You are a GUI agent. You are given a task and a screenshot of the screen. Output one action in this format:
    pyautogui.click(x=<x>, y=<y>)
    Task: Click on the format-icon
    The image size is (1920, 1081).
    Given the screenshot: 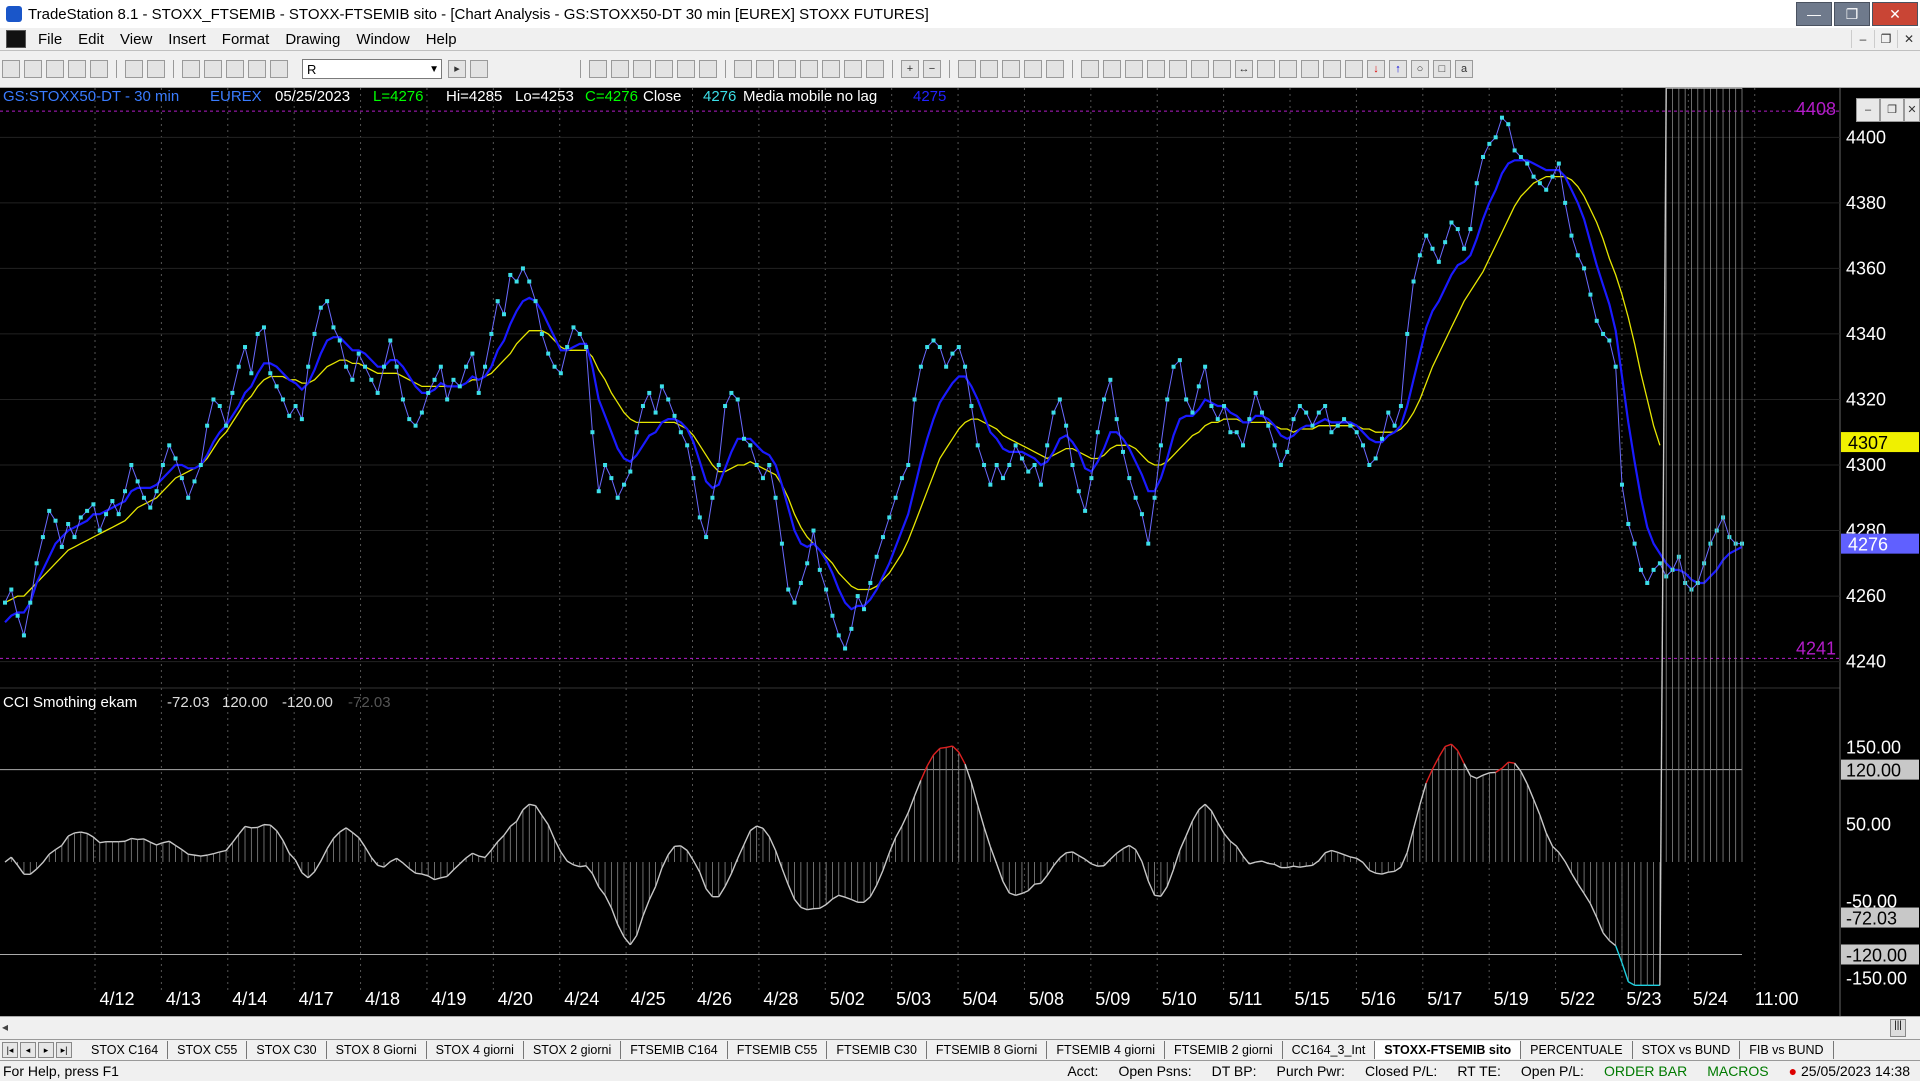 What is the action you would take?
    pyautogui.click(x=191, y=69)
    